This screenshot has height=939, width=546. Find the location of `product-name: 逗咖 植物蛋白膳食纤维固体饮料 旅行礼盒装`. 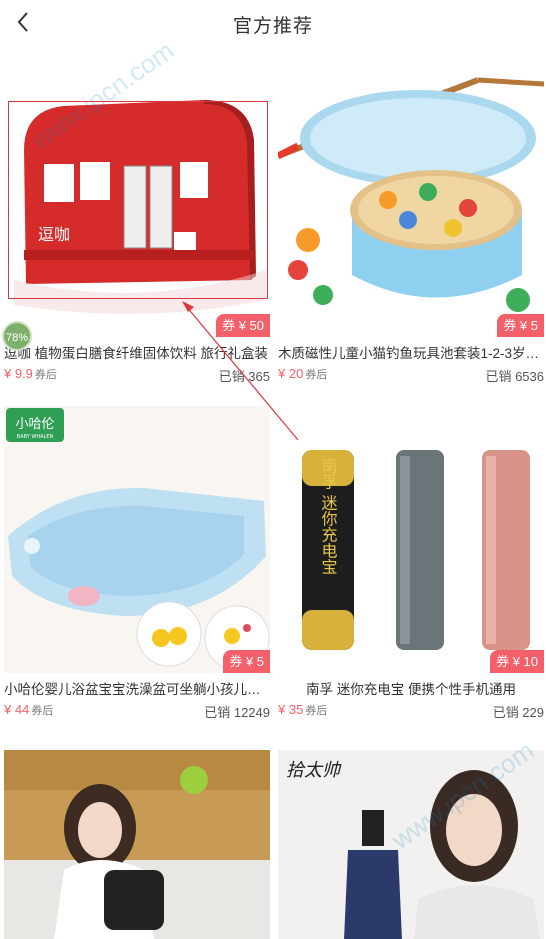

product-name: 逗咖 植物蛋白膳食纤维固体饮料 旅行礼盒装 is located at coordinates (137, 352).